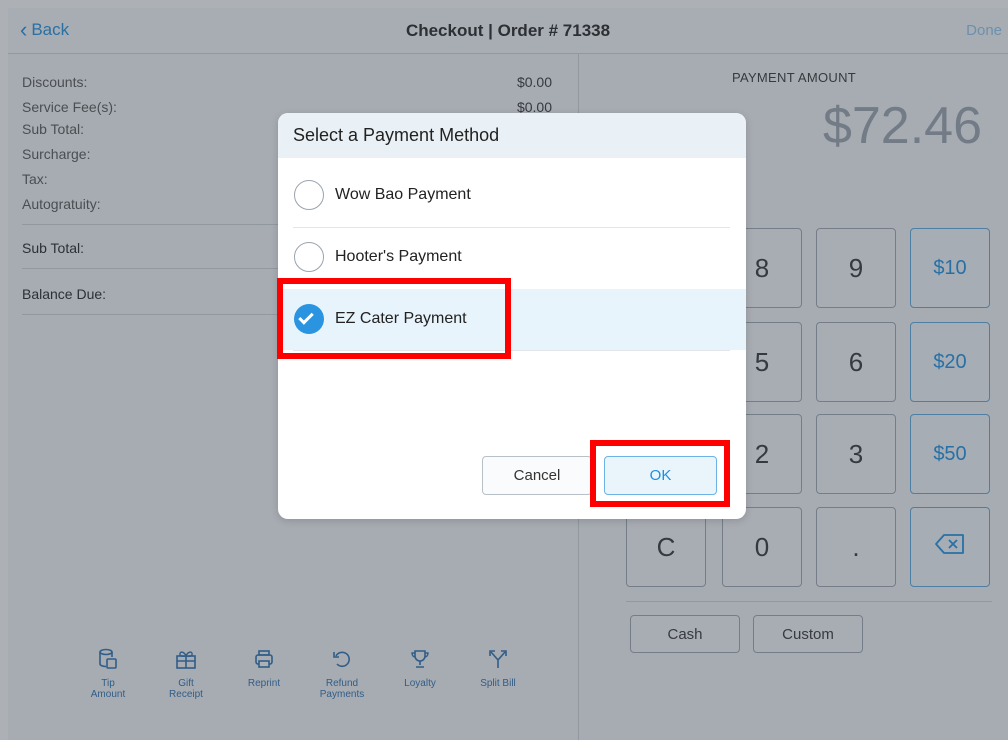 The image size is (1008, 740). Describe the element at coordinates (512, 195) in the screenshot. I see `option-wow-bao-payment: Wow Bao Payment` at that location.